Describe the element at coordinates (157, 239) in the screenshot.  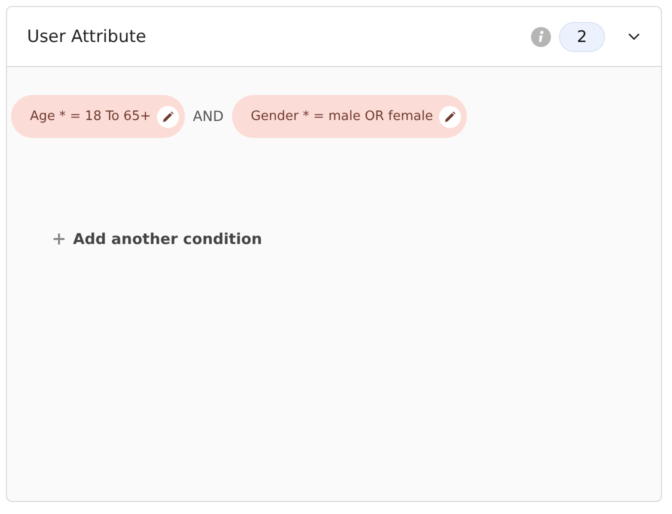
I see `add-condition-button: Add another condition` at that location.